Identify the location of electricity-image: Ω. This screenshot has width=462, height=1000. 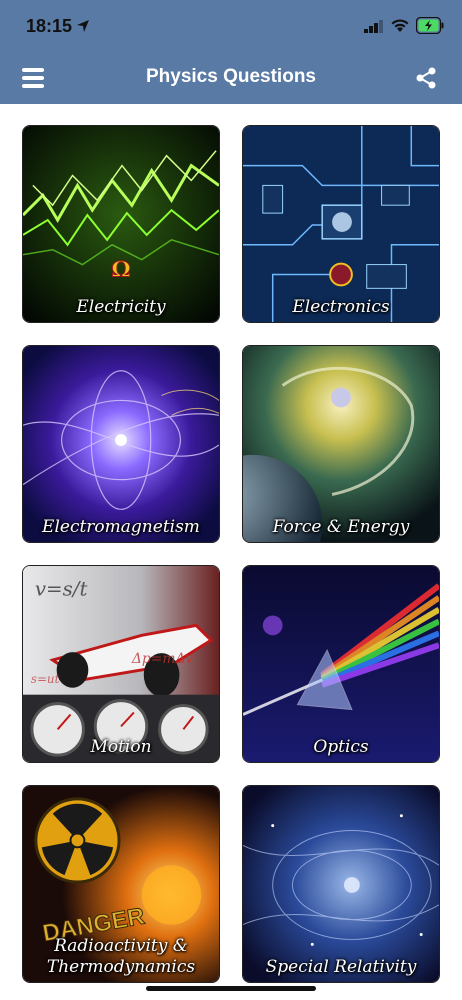
(121, 224).